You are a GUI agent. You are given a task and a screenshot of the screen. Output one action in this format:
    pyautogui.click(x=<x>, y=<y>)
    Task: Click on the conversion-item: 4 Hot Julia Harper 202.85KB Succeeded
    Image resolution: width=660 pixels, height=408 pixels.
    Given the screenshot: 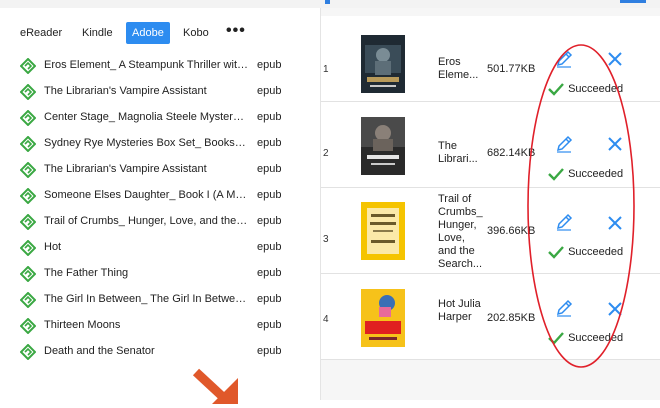 What is the action you would take?
    pyautogui.click(x=490, y=317)
    